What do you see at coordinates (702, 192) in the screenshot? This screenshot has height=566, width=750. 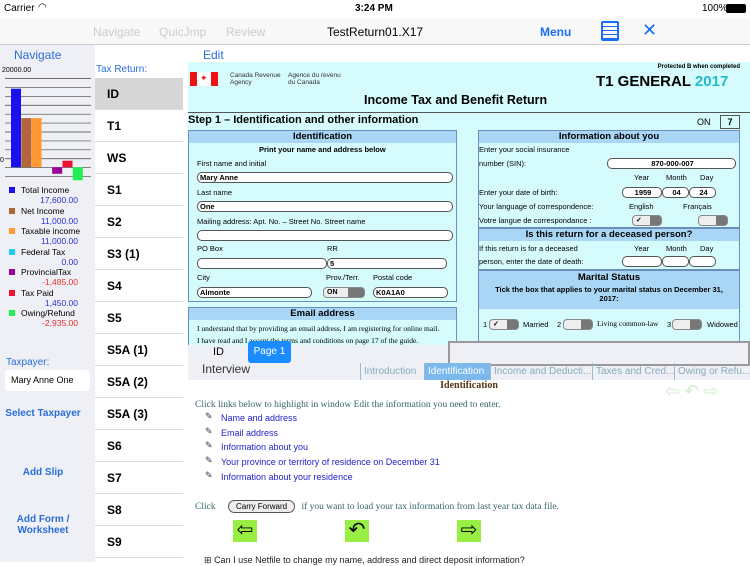 I see `dob-day-field: 24` at bounding box center [702, 192].